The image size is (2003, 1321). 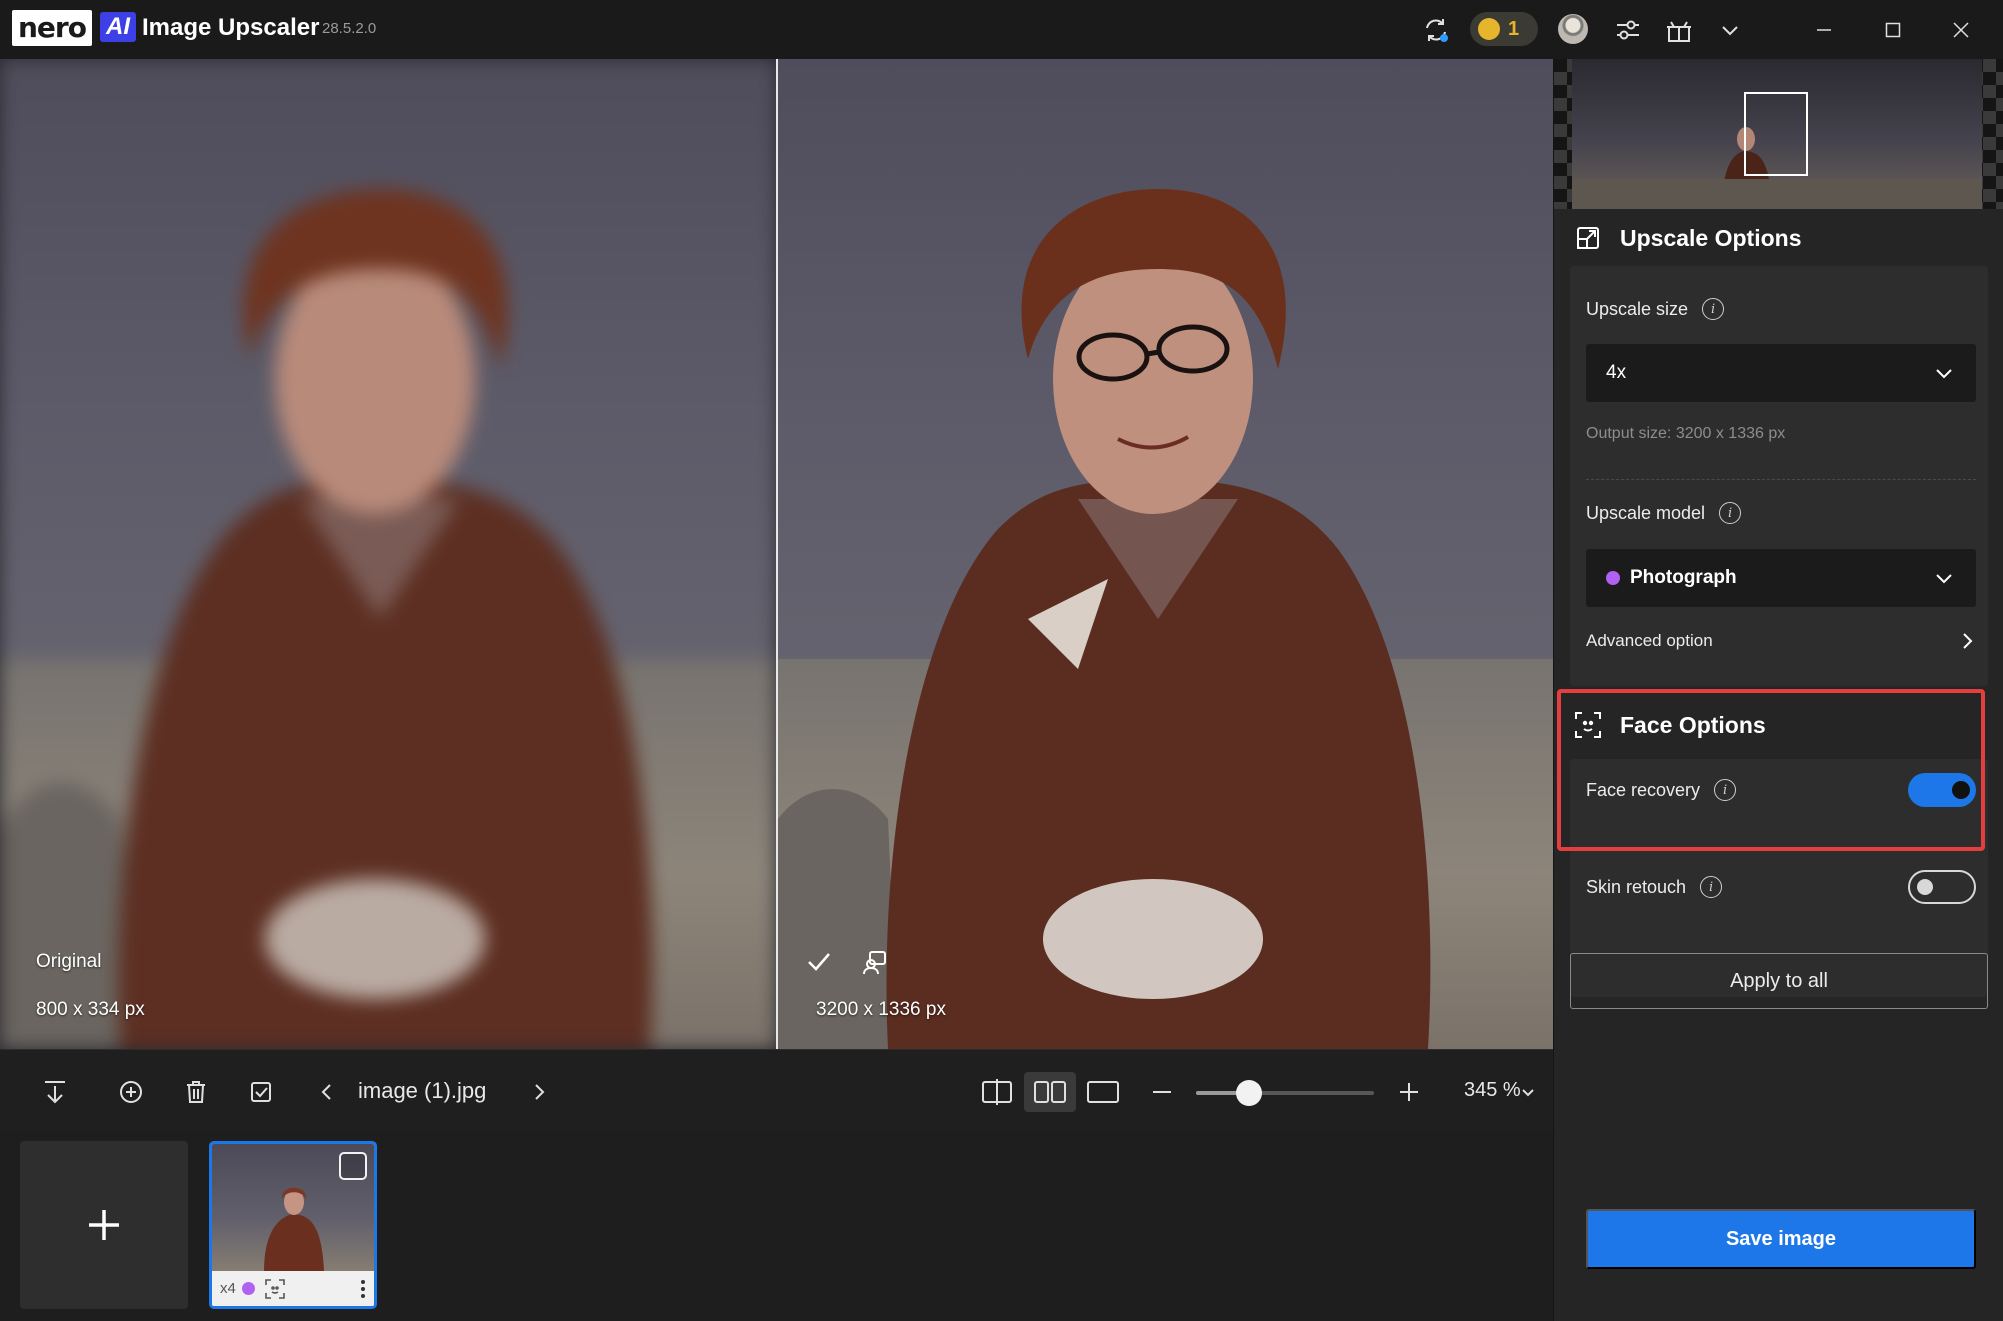 What do you see at coordinates (293, 1288) in the screenshot?
I see `thumbnail-info-bar: x4` at bounding box center [293, 1288].